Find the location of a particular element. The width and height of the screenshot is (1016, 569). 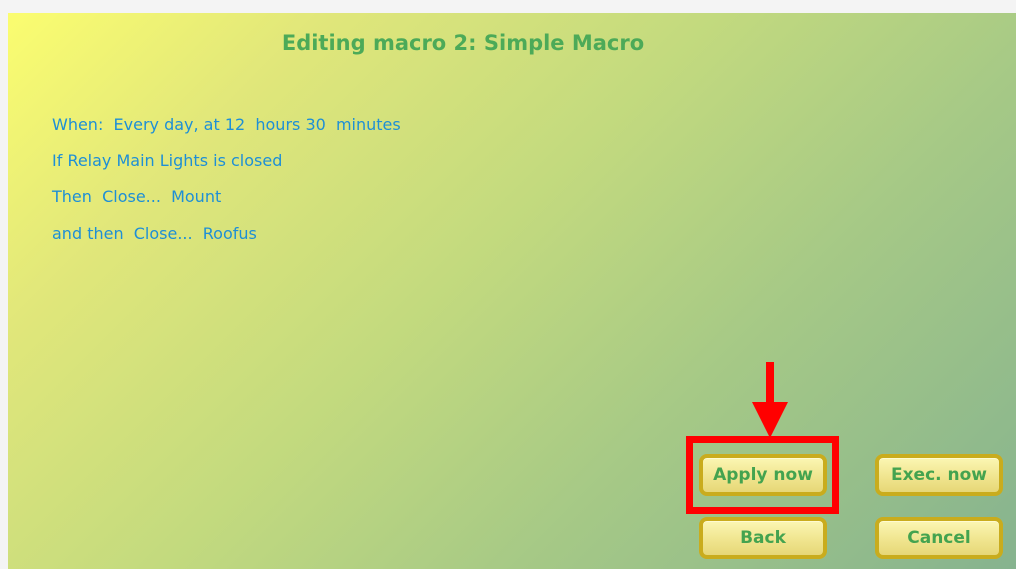

cancel-button: Cancel is located at coordinates (939, 538).